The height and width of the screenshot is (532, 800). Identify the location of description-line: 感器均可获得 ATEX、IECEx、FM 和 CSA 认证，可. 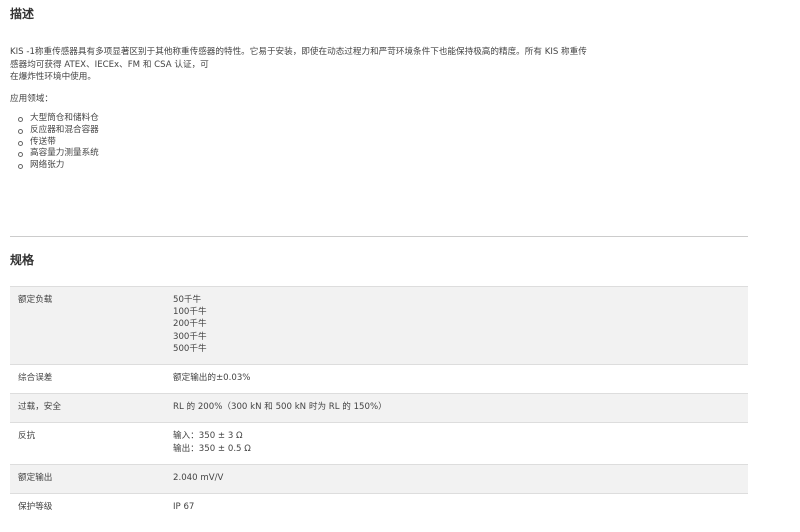
(109, 64).